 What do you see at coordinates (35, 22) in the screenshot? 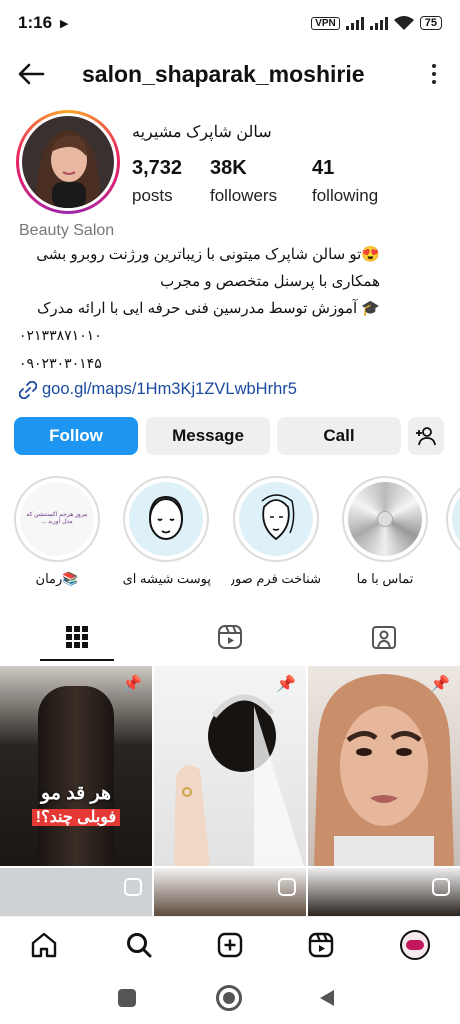
I see `status-time: 1:16` at bounding box center [35, 22].